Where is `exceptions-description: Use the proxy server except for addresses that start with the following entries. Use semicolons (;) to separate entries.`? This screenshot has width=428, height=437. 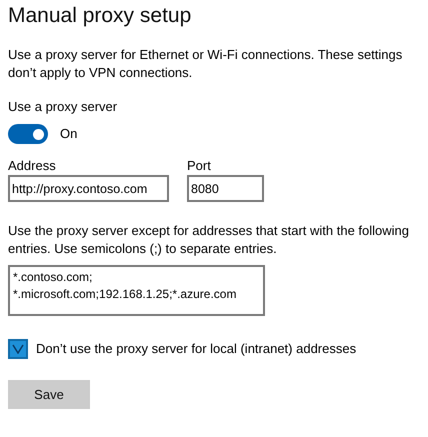 exceptions-description: Use the proxy server except for addresses that start with the following entries. Use semicolons (;) to separate entries. is located at coordinates (209, 240).